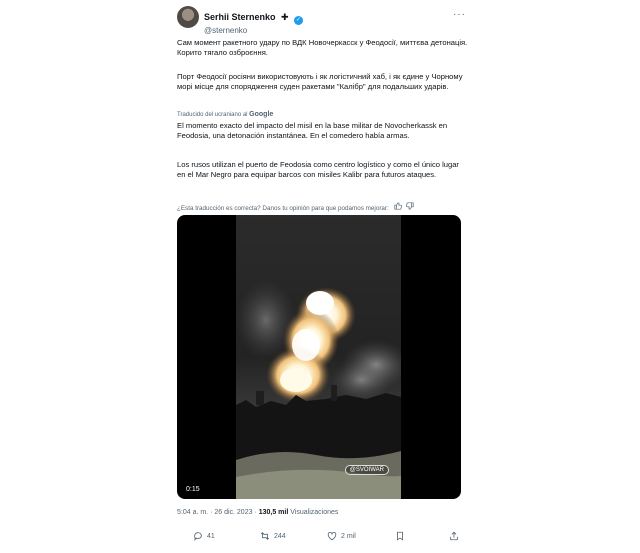  Describe the element at coordinates (323, 389) in the screenshot. I see `video-thumbnail` at that location.